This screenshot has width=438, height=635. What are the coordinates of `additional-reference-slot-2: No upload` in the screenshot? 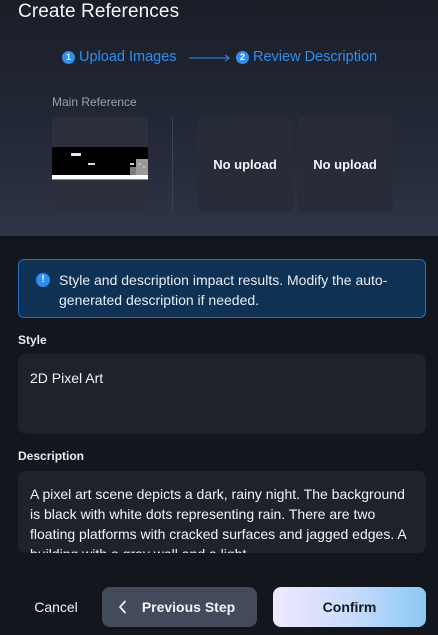 It's located at (345, 164).